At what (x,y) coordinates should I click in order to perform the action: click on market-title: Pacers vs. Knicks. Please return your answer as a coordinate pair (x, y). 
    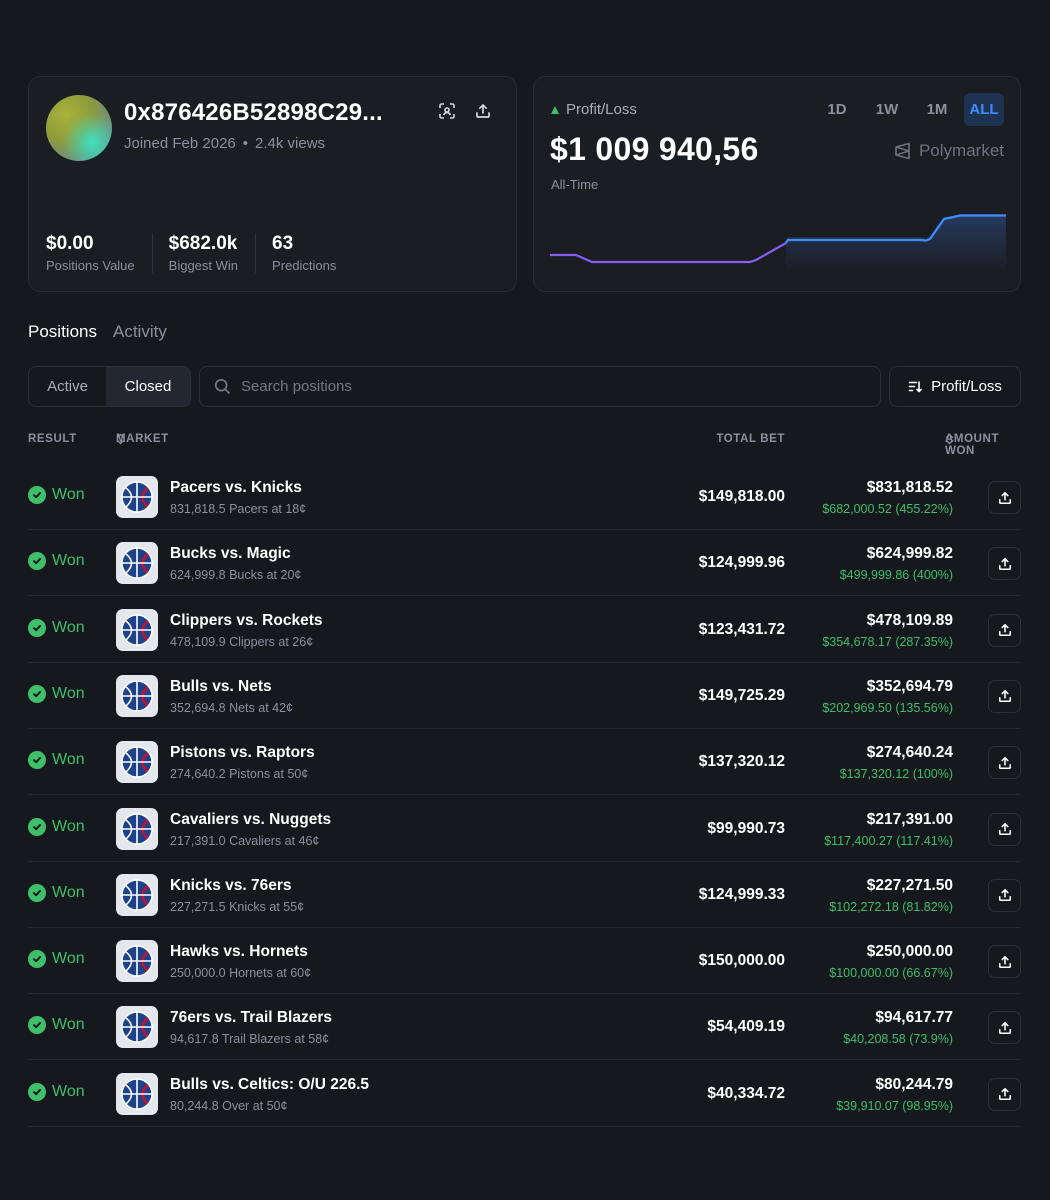
    Looking at the image, I should click on (236, 488).